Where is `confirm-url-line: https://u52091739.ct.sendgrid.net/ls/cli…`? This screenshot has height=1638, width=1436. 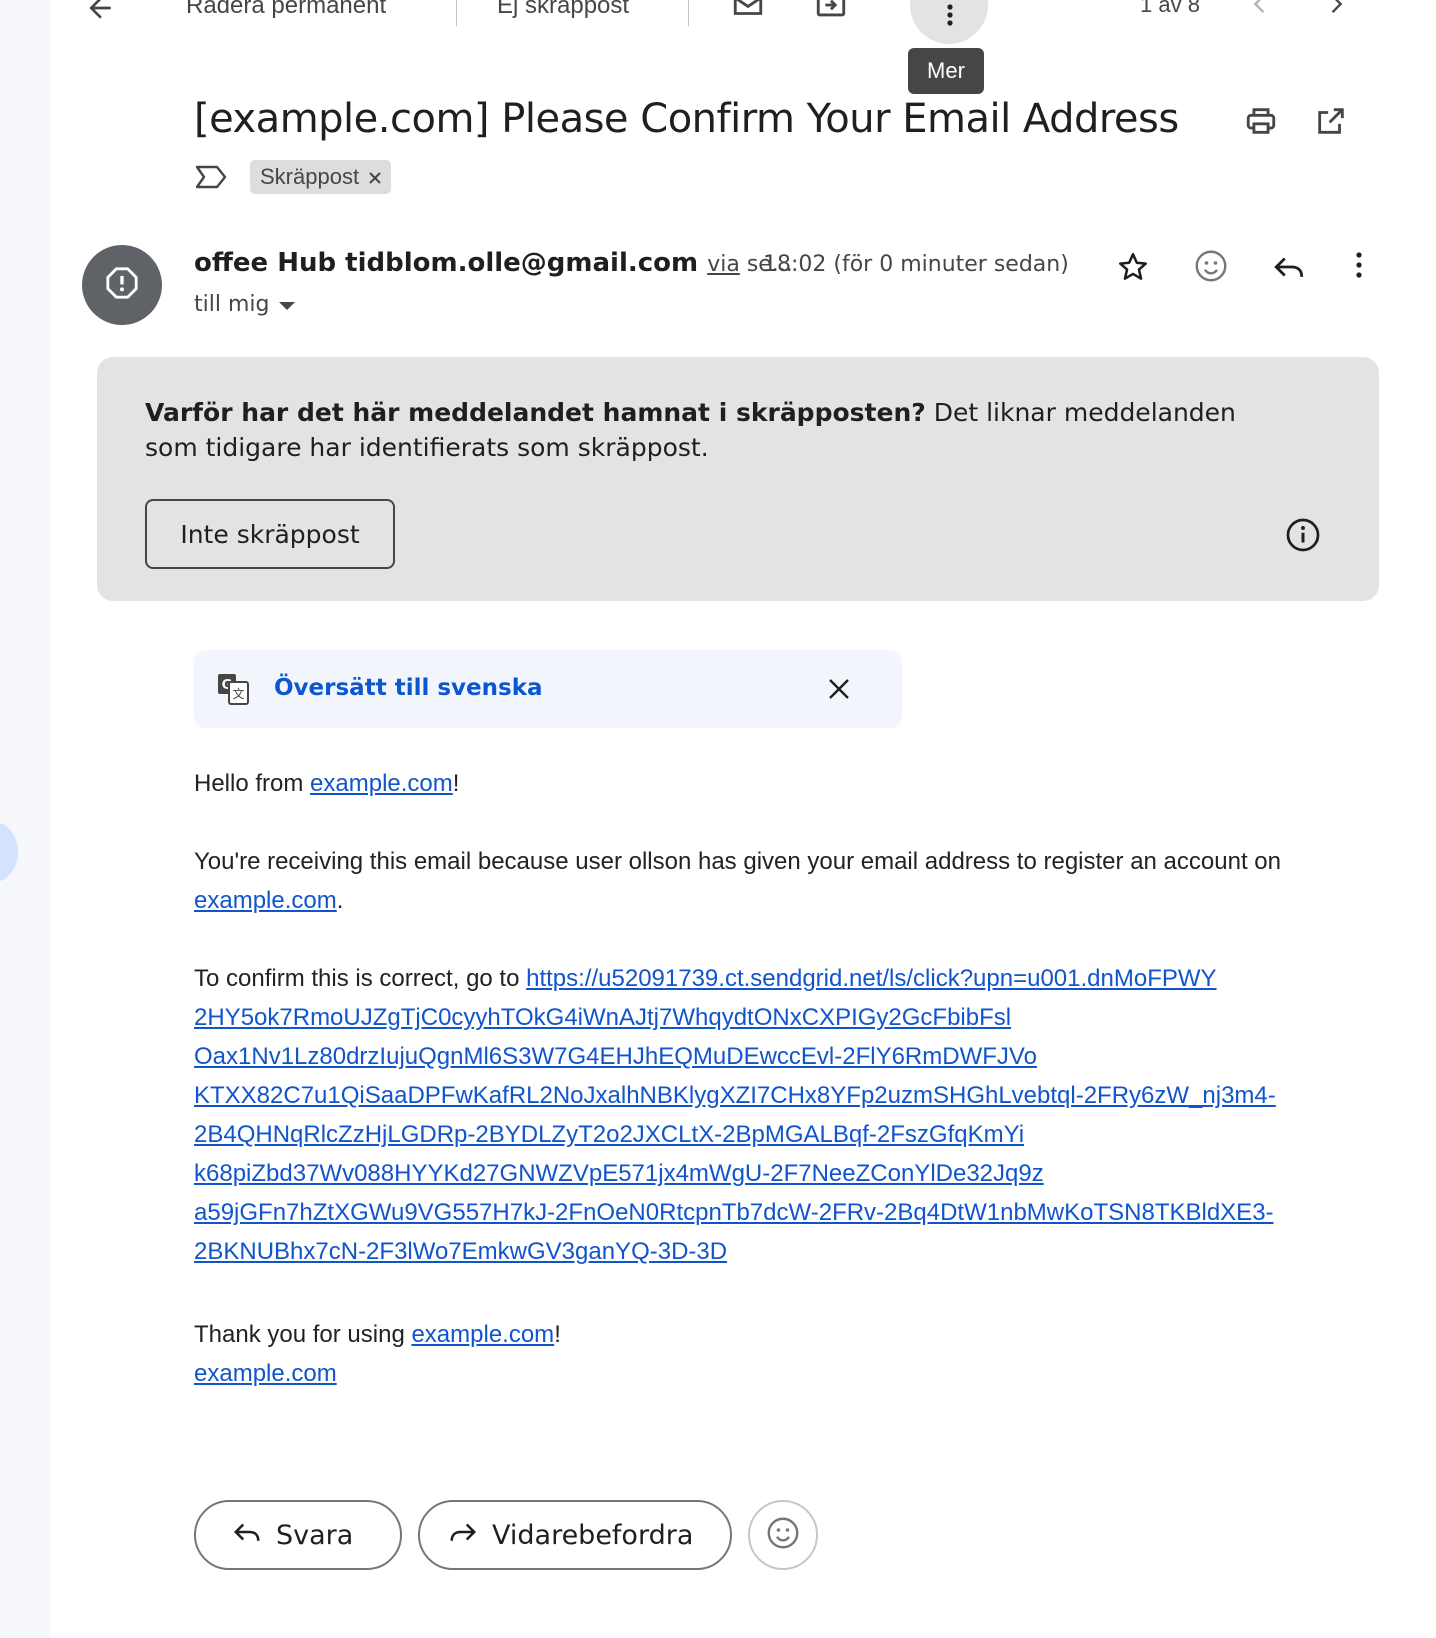 confirm-url-line: https://u52091739.ct.sendgrid.net/ls/cli… is located at coordinates (871, 978).